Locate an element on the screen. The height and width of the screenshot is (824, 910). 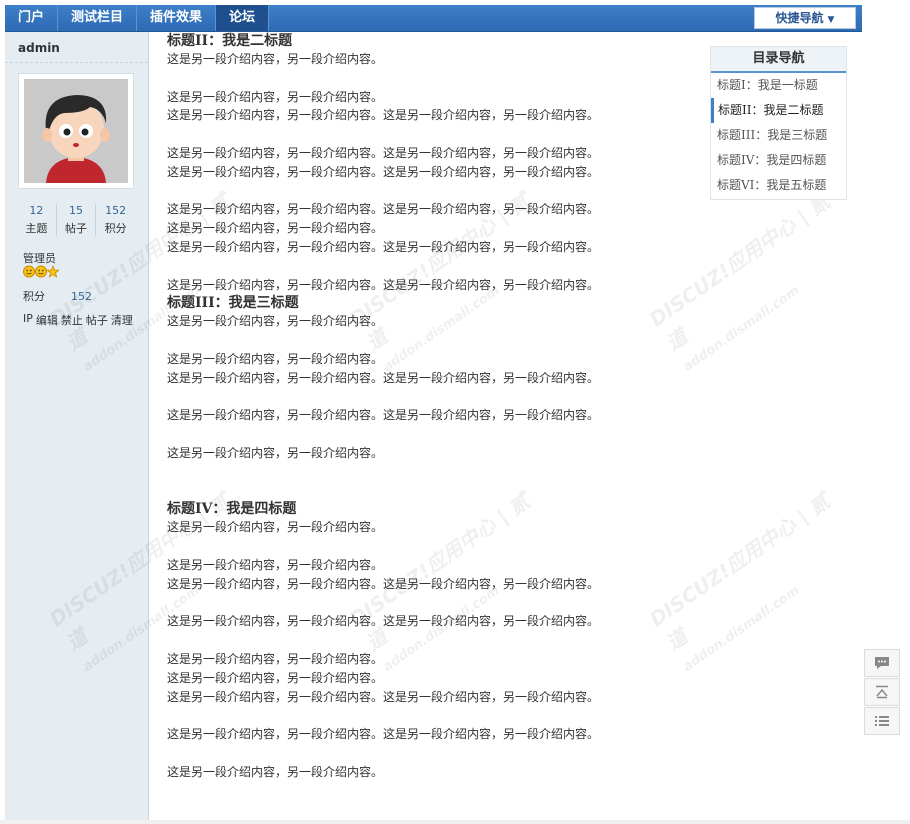
rank-stars is located at coordinates (43, 271).